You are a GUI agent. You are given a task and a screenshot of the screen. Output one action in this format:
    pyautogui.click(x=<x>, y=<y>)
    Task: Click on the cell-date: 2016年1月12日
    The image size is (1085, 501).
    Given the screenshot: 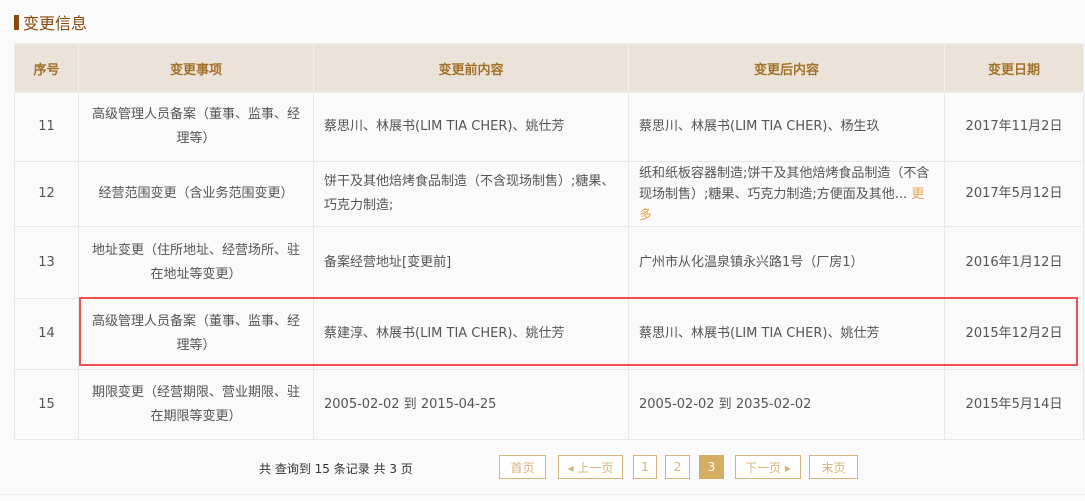 What is the action you would take?
    pyautogui.click(x=1014, y=262)
    